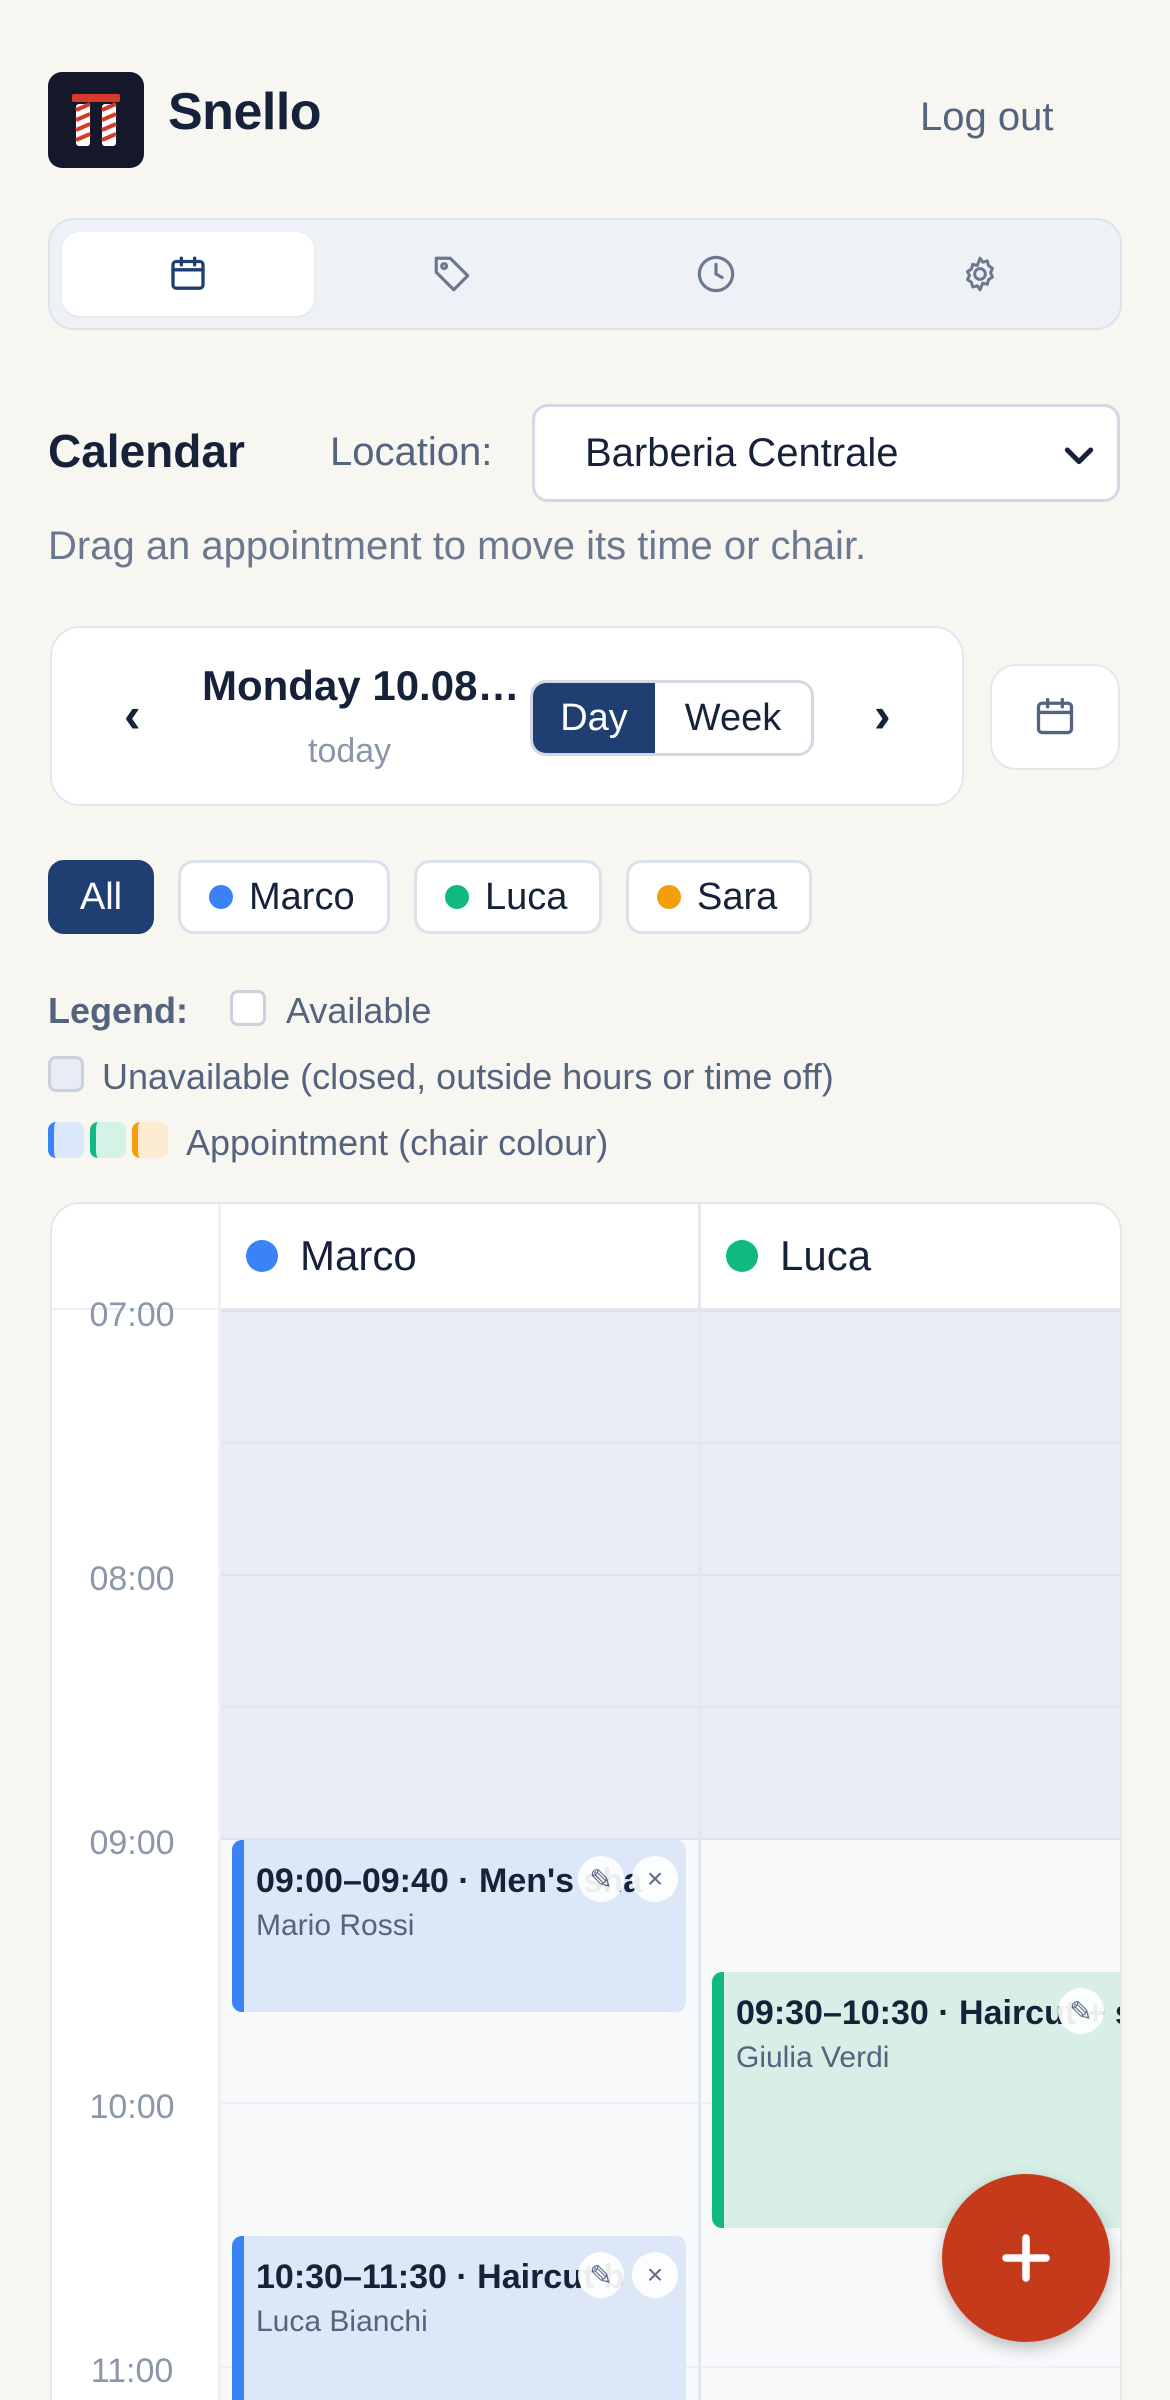  I want to click on view-toggle: Day Week, so click(672, 718).